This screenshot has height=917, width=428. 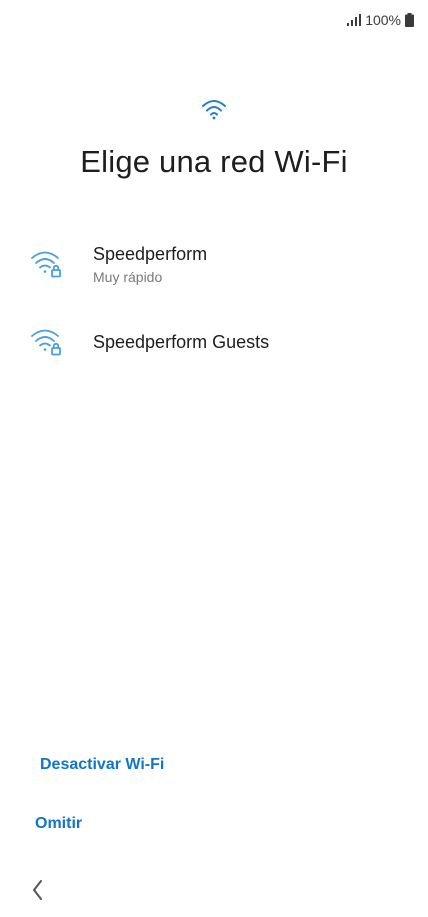 I want to click on skip-button: Omitir, so click(x=58, y=824).